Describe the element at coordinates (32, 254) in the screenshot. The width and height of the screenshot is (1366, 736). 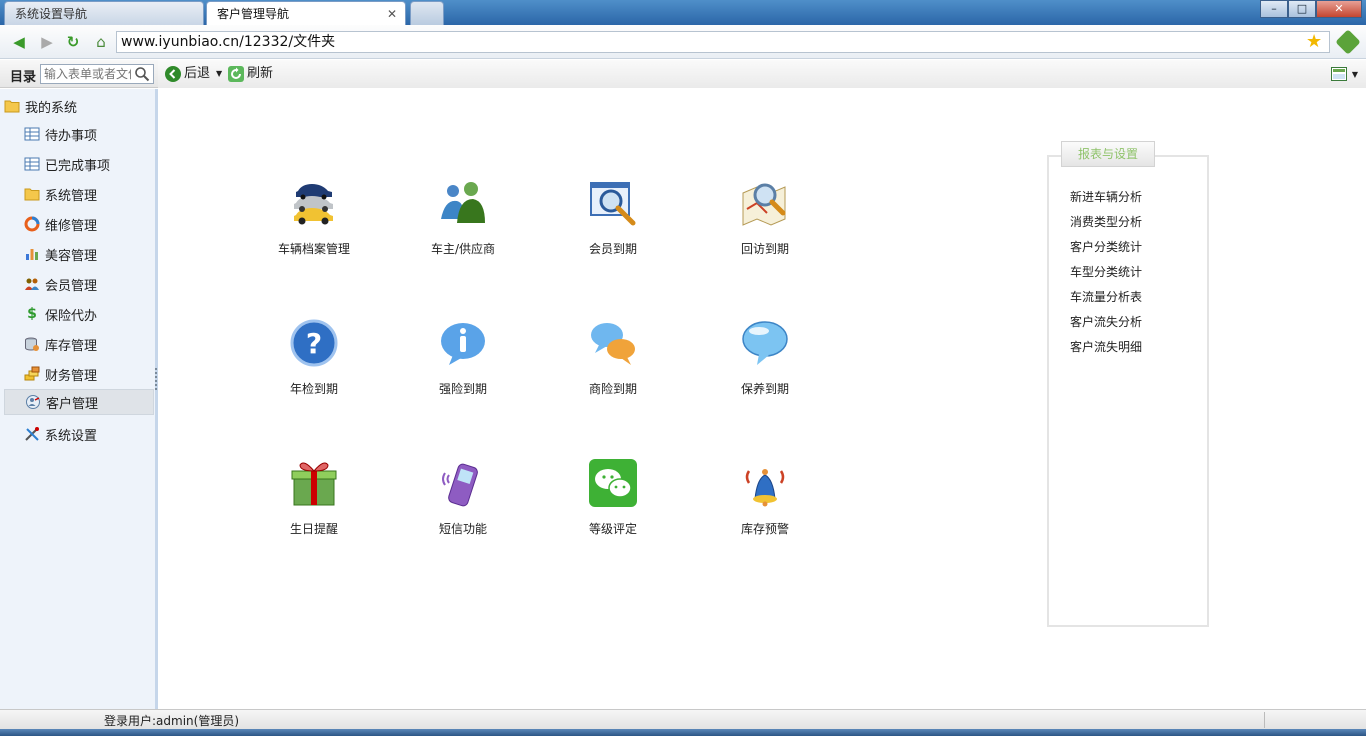
I see `bar-chart-icon` at that location.